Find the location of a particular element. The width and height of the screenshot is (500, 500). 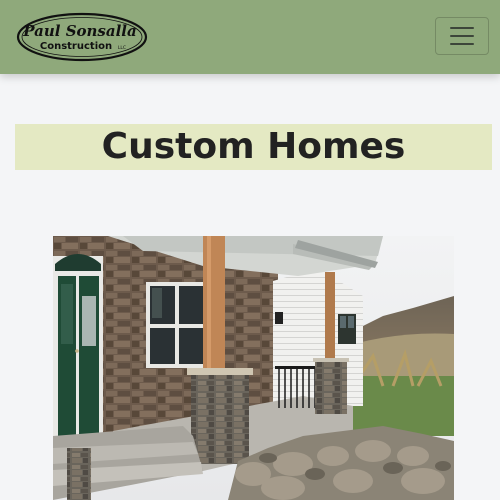

brand-logo: Paul Sonsalla Construction LLC is located at coordinates (82, 37).